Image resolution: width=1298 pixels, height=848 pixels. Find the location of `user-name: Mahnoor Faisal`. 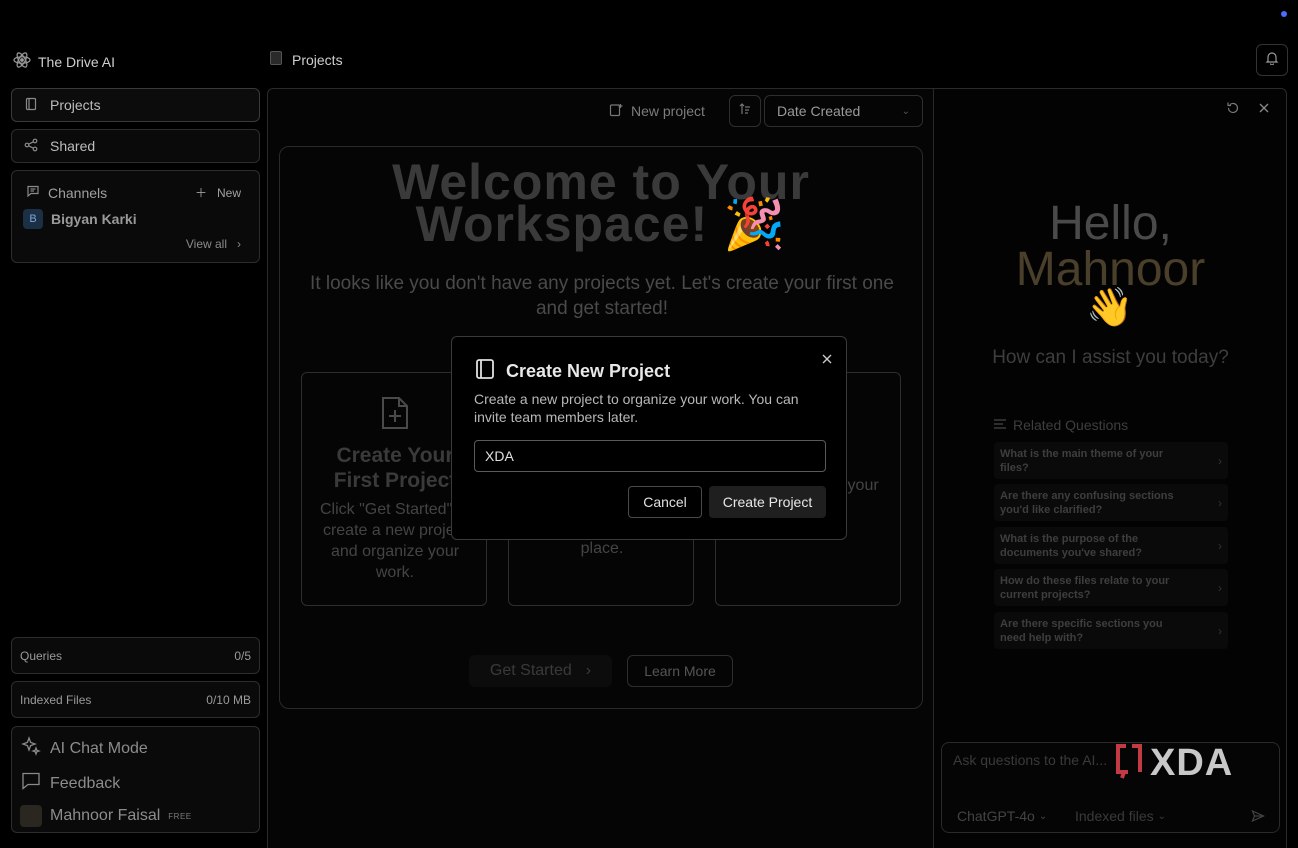

user-name: Mahnoor Faisal is located at coordinates (105, 815).